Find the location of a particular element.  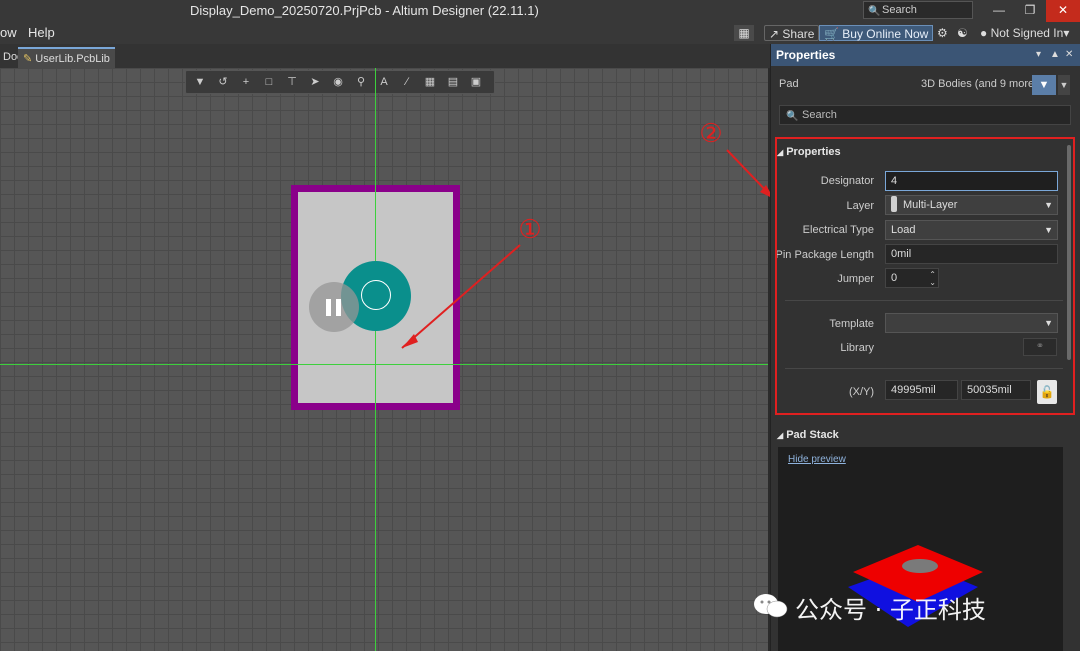

annotation-marker-2: ② is located at coordinates (711, 133).